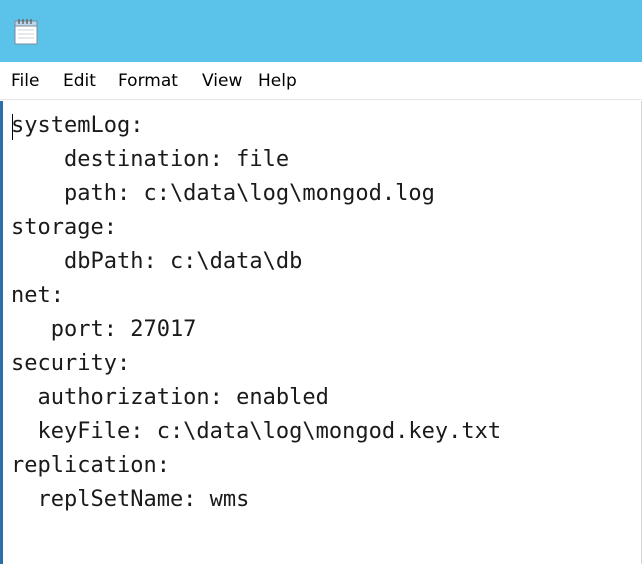  What do you see at coordinates (90, 466) in the screenshot?
I see `text-line: replication:` at bounding box center [90, 466].